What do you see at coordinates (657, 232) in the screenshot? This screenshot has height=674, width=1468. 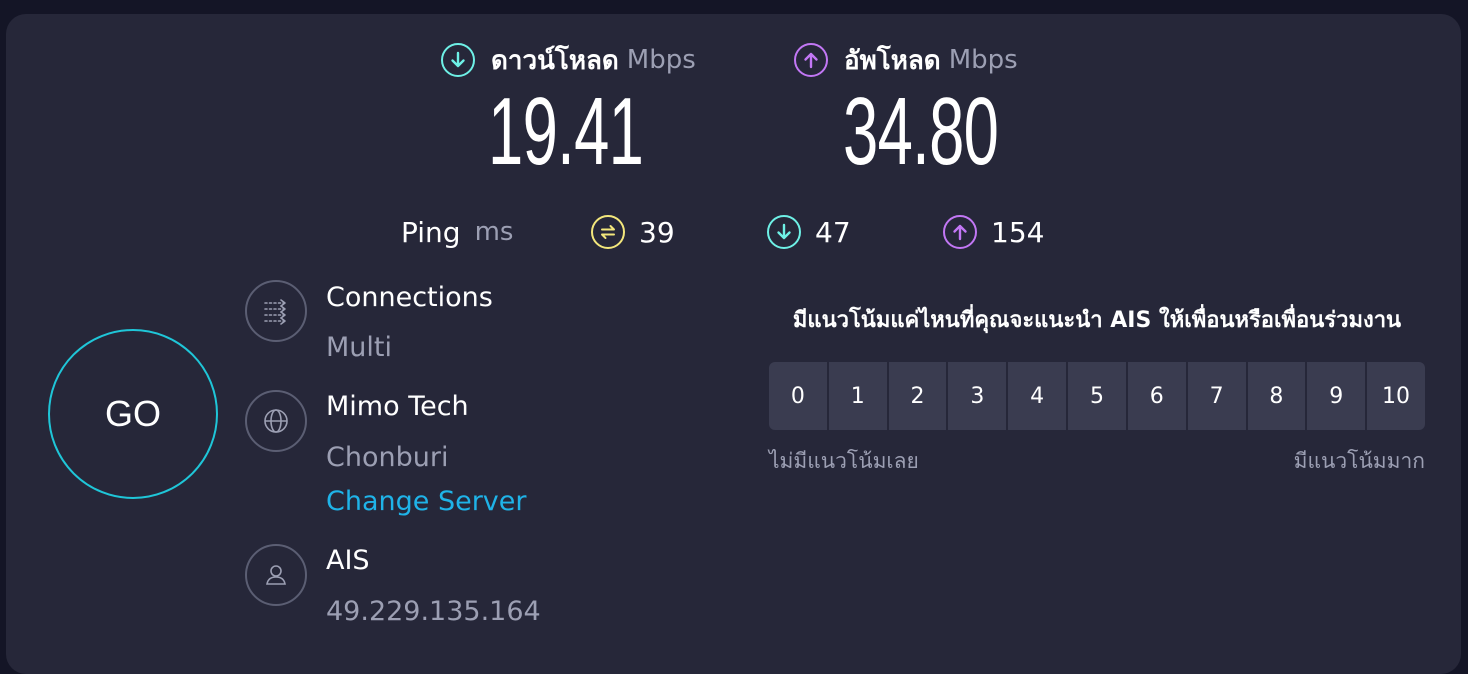 I see `ping-idle-value: 39` at bounding box center [657, 232].